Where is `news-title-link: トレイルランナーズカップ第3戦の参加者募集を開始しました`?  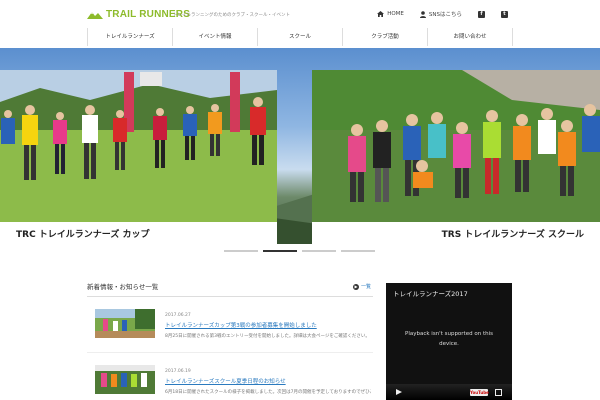 news-title-link: トレイルランナーズカップ第3戦の参加者募集を開始しました is located at coordinates (241, 325).